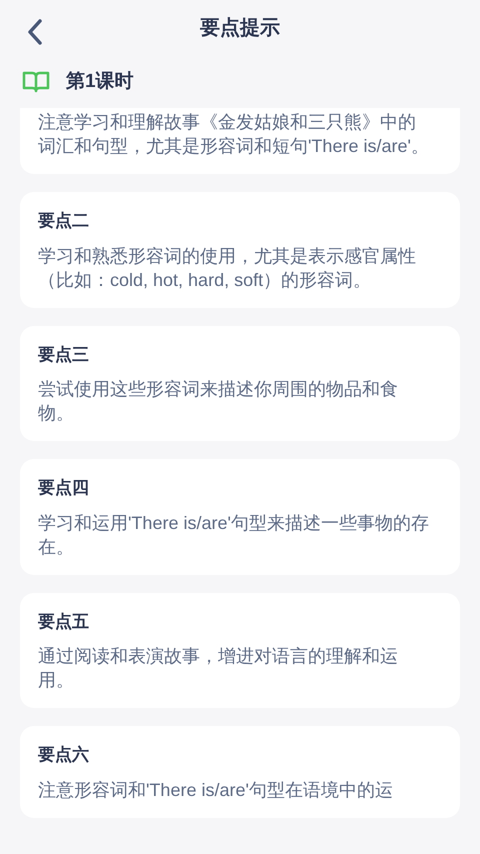  I want to click on point-text: 注意形容词和'There is/are'句型在语境中的运, so click(216, 790).